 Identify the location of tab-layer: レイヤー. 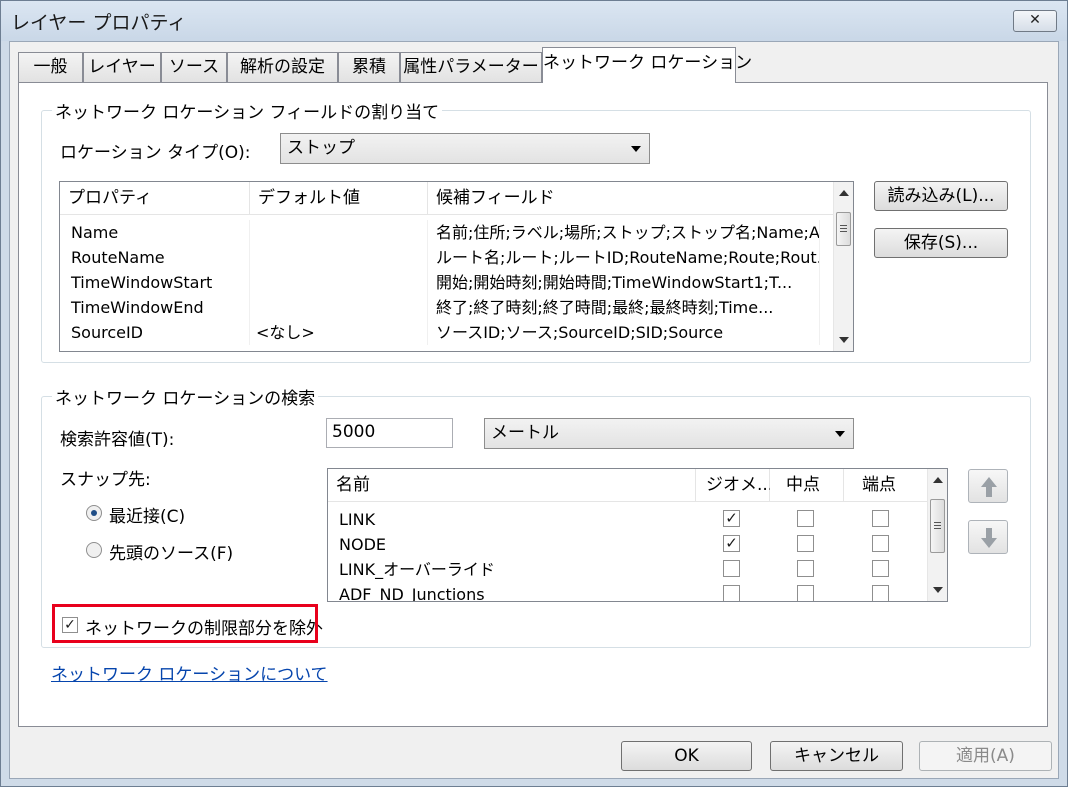
(122, 67).